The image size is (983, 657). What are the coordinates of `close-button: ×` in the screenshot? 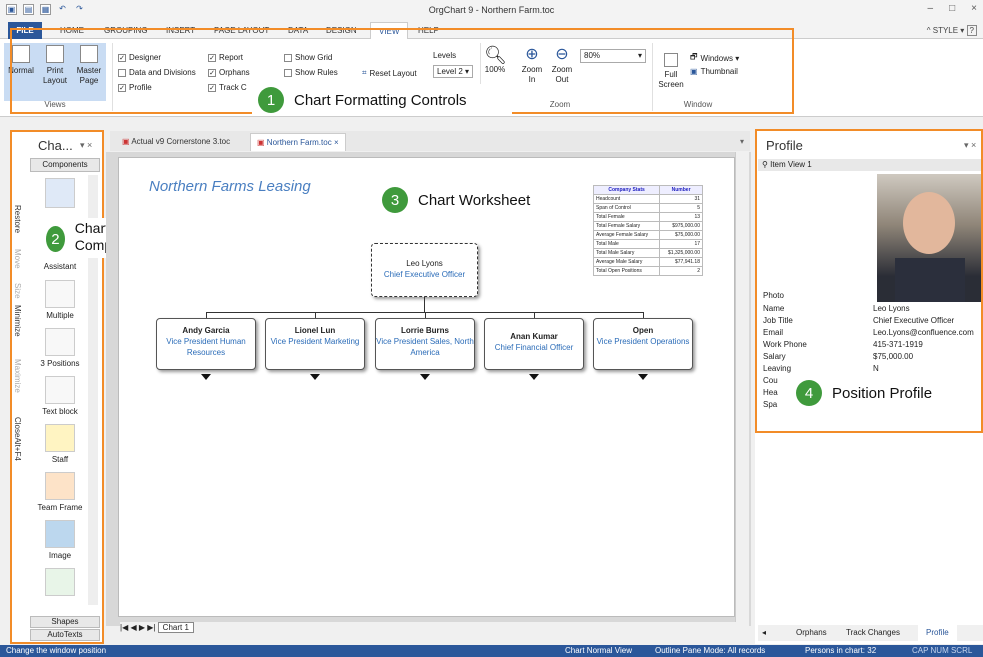 It's located at (974, 8).